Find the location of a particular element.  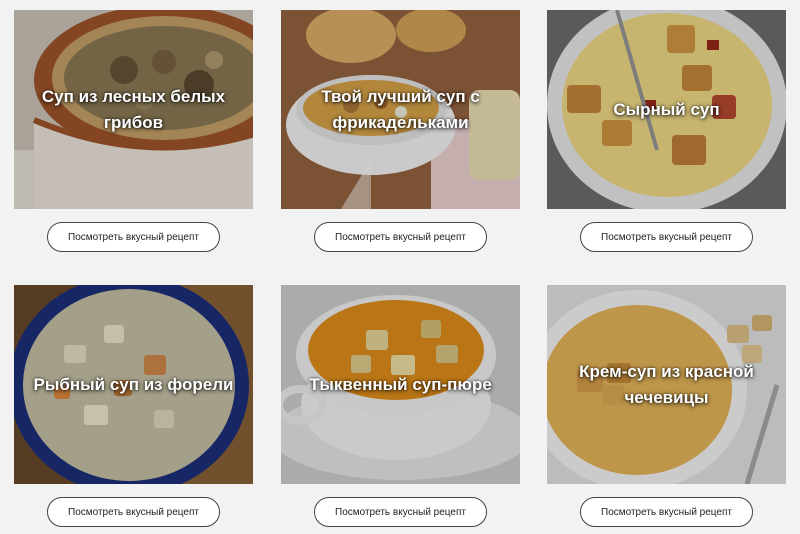

recipe-card: Сырный суп Посмотреть вкусный рецепт is located at coordinates (666, 131).